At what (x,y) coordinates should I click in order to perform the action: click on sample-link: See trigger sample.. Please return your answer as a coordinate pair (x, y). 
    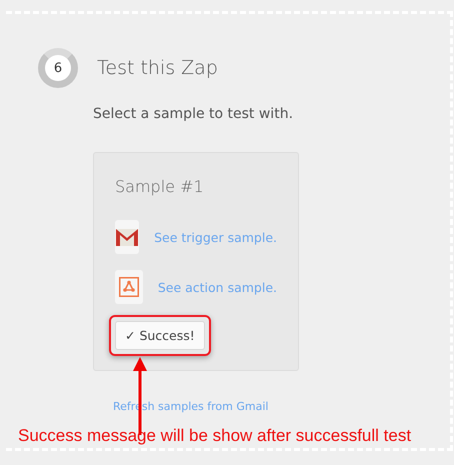
    Looking at the image, I should click on (215, 237).